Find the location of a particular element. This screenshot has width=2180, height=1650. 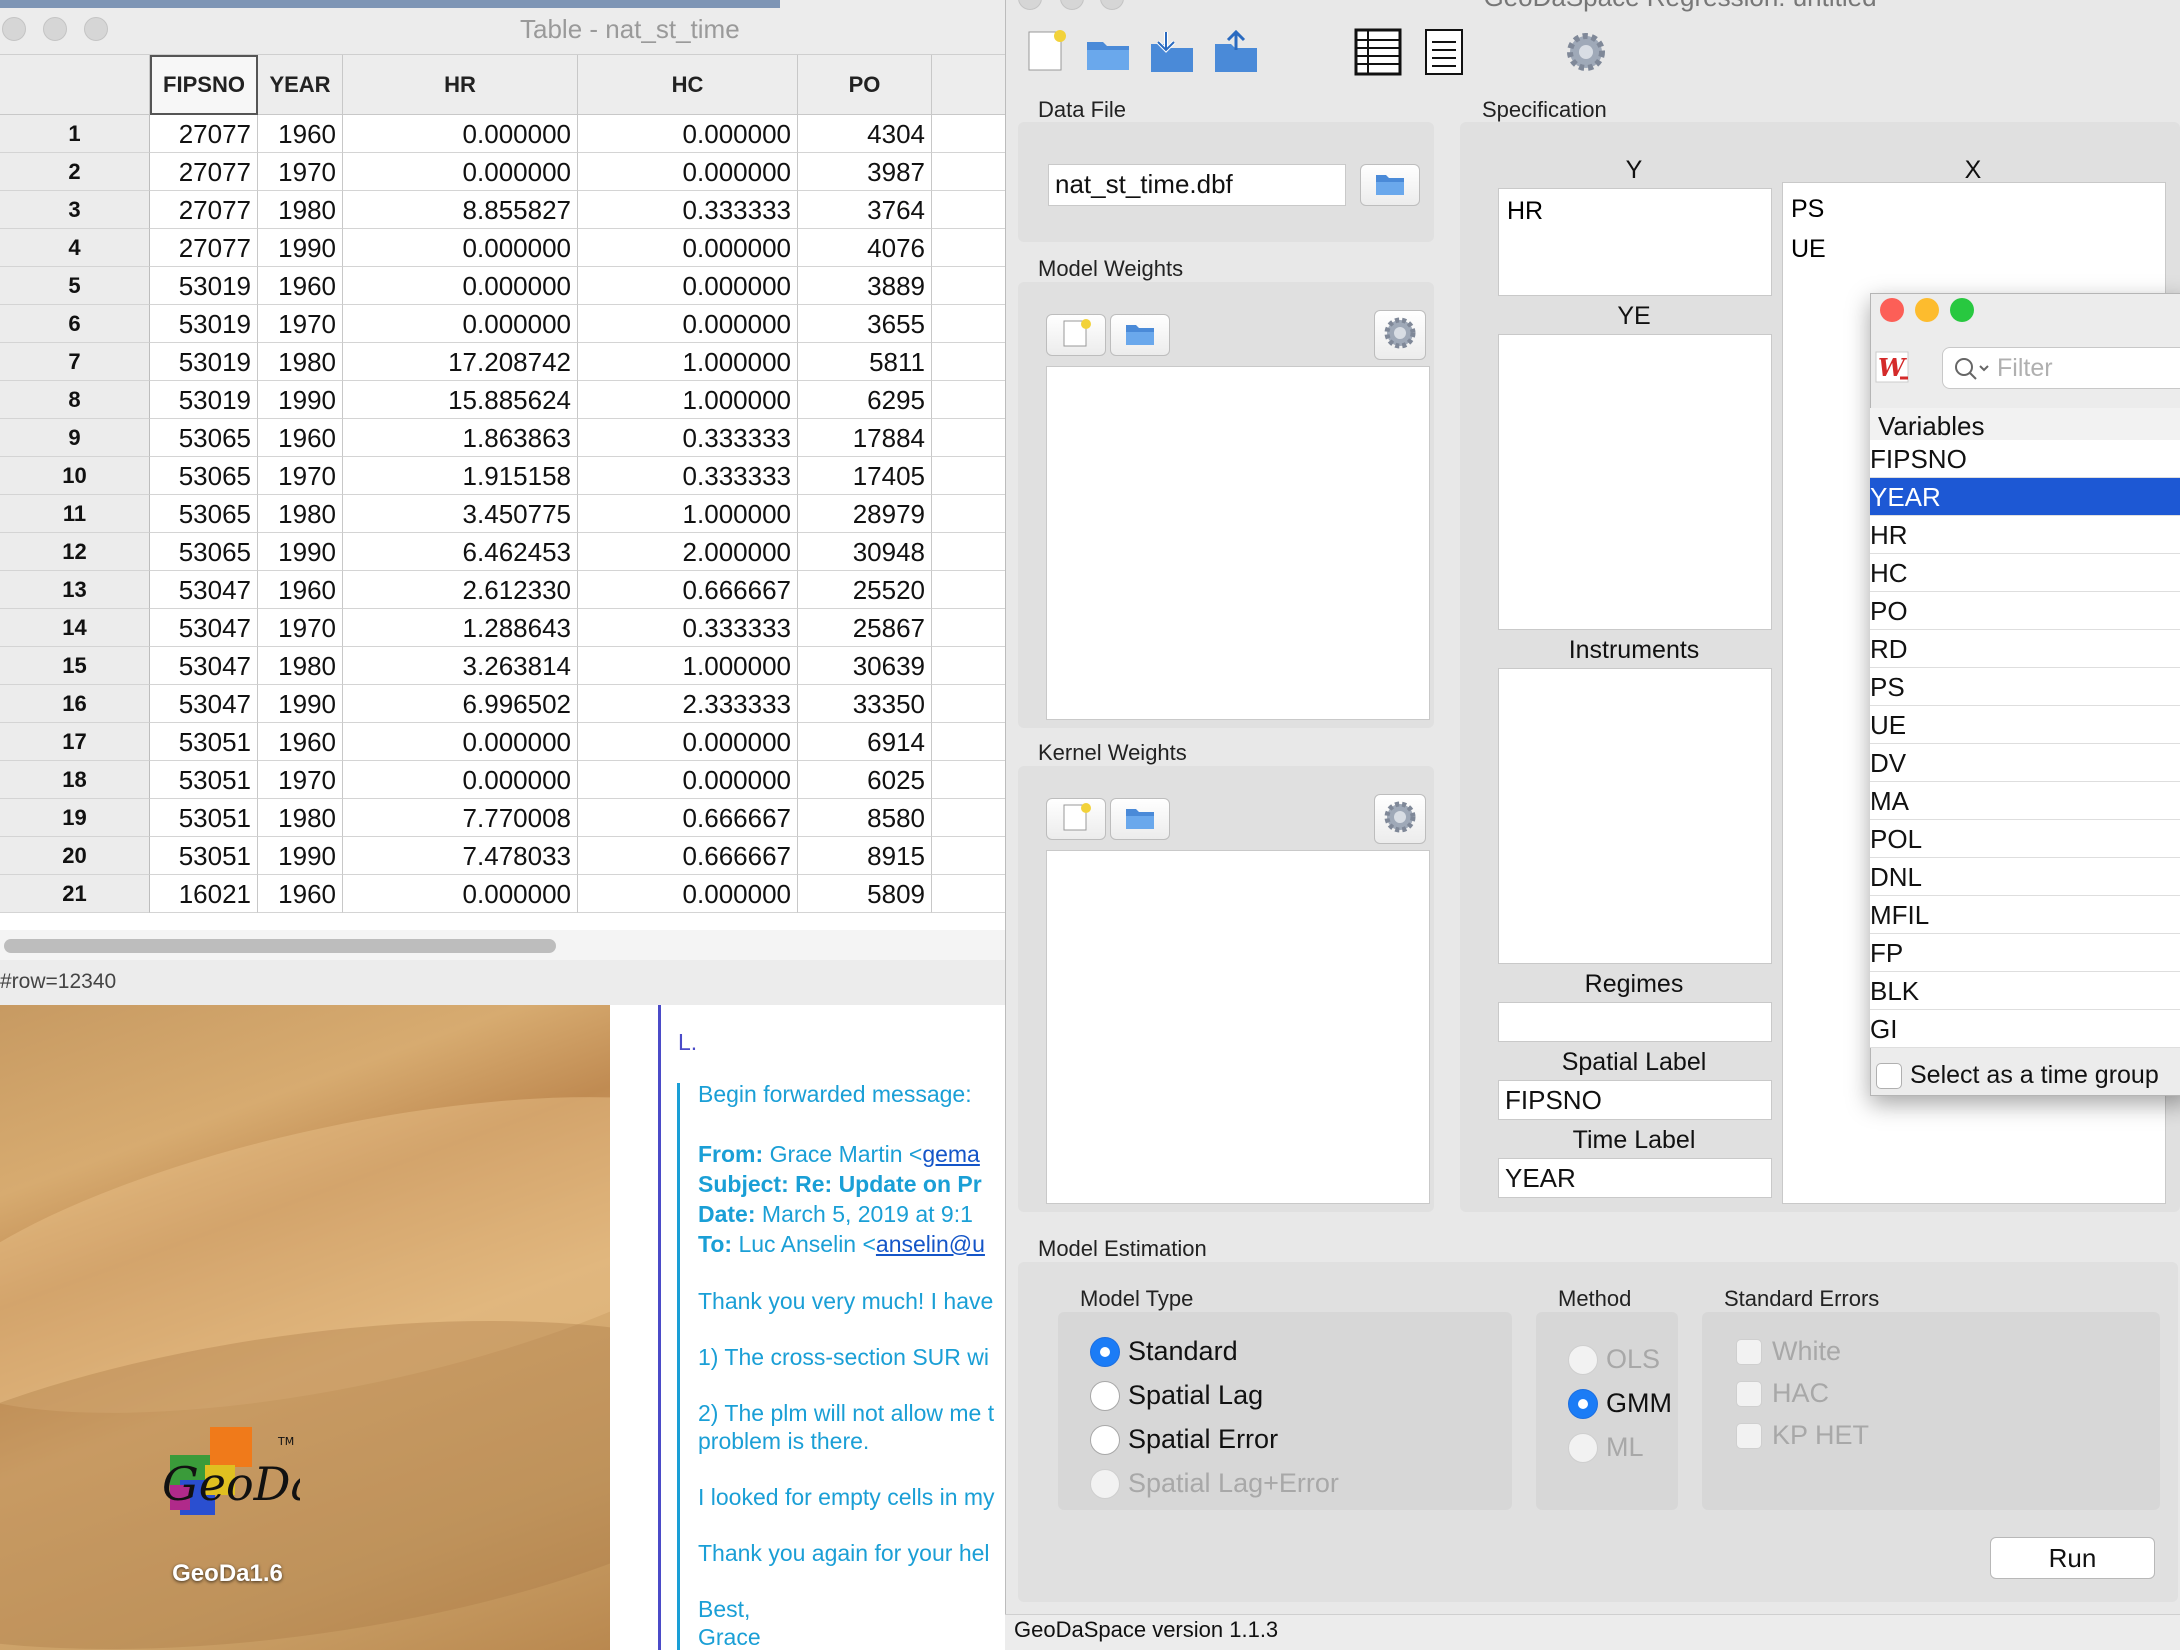

table-cell: 1.863863 is located at coordinates (460, 438).